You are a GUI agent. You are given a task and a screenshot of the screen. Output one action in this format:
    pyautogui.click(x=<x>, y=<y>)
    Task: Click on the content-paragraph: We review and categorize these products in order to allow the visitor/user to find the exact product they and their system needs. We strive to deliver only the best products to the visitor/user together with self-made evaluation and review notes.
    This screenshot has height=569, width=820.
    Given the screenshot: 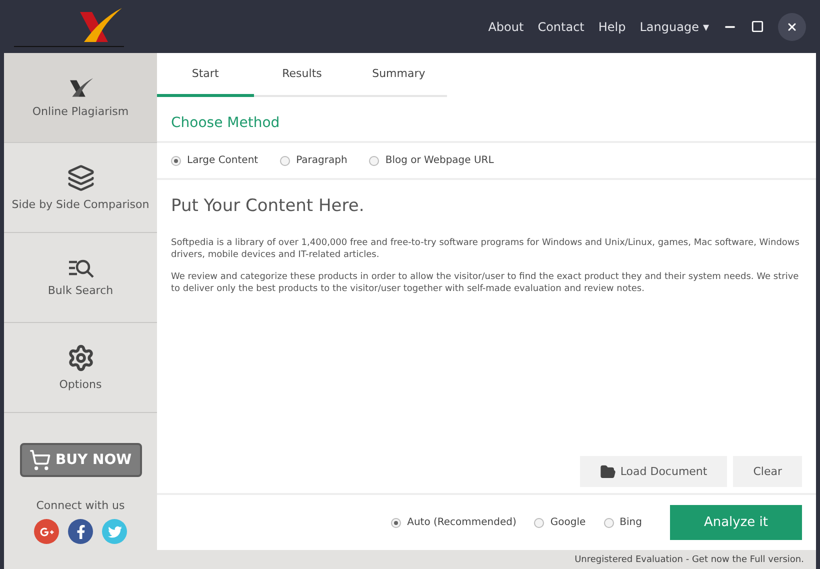 What is the action you would take?
    pyautogui.click(x=485, y=284)
    